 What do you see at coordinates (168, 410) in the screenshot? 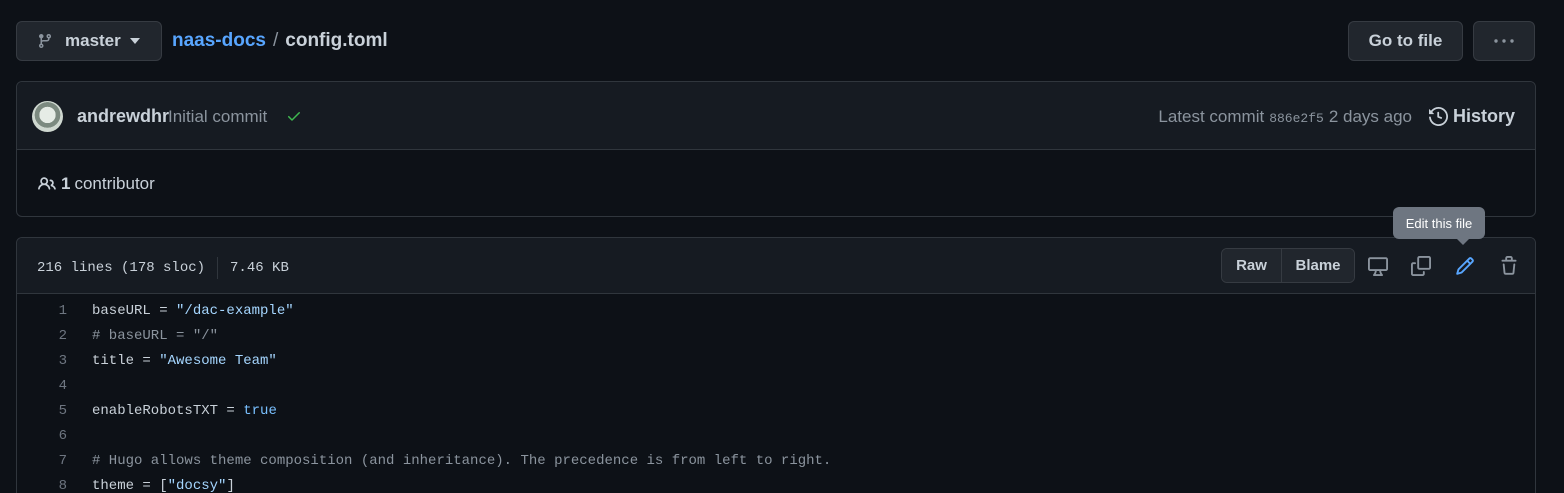
I see `code-token: enableRobotsTXT =` at bounding box center [168, 410].